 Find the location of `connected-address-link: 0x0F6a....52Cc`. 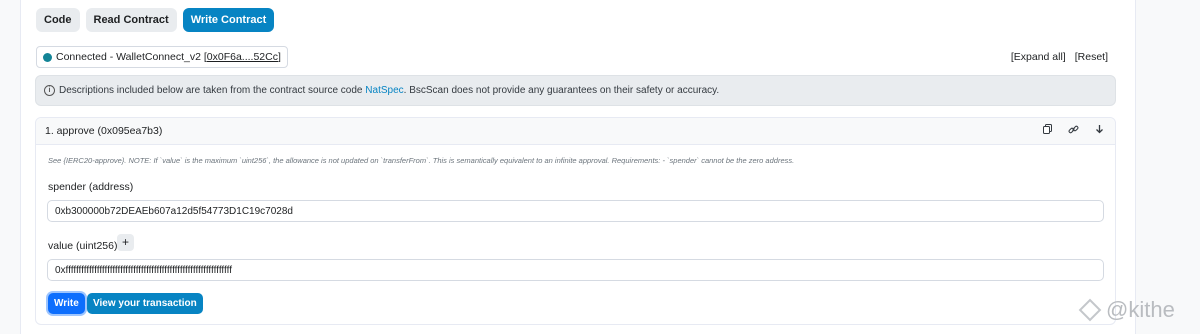

connected-address-link: 0x0F6a....52Cc is located at coordinates (242, 57).